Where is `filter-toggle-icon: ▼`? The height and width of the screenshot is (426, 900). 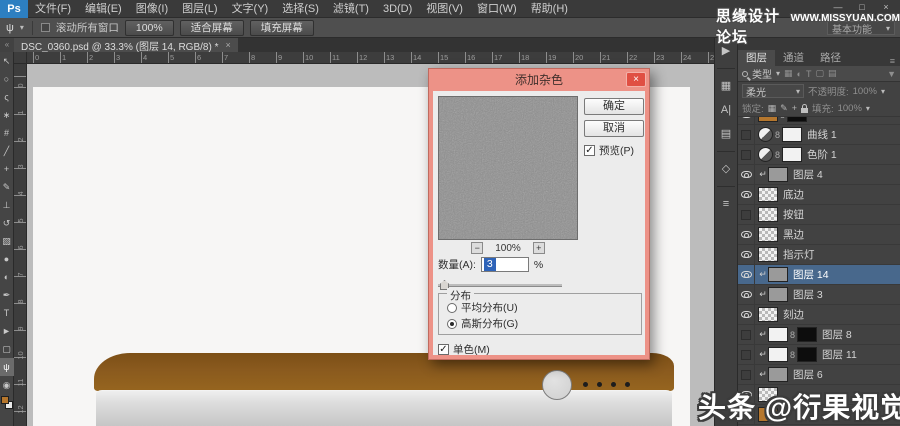
filter-toggle-icon: ▼ is located at coordinates (891, 74).